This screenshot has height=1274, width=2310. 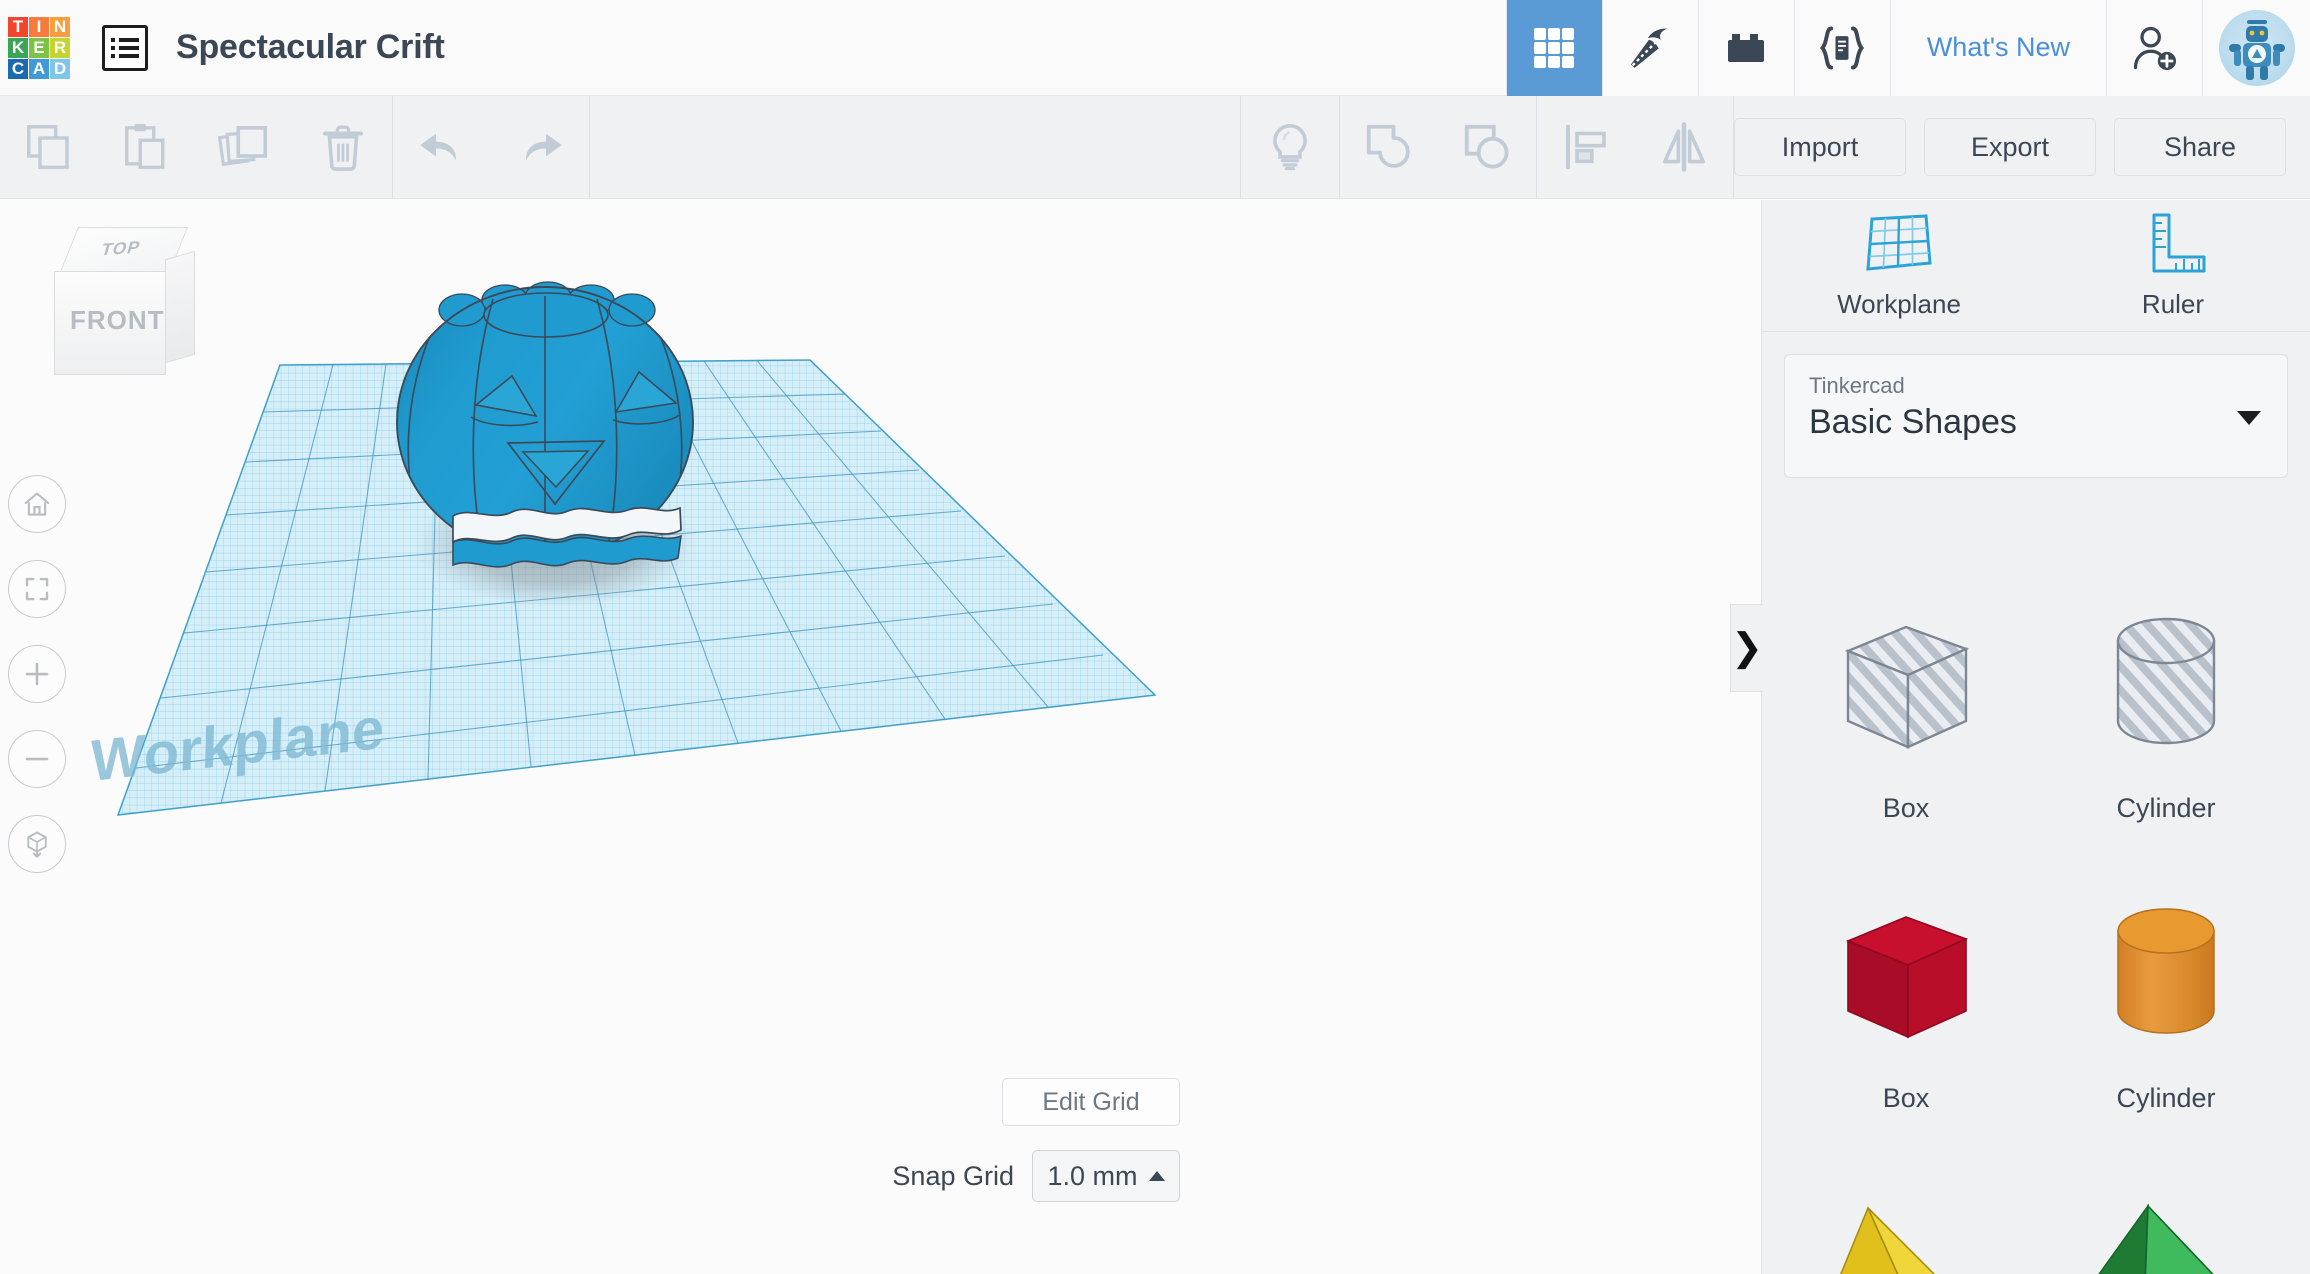 I want to click on view-controls, so click(x=37, y=674).